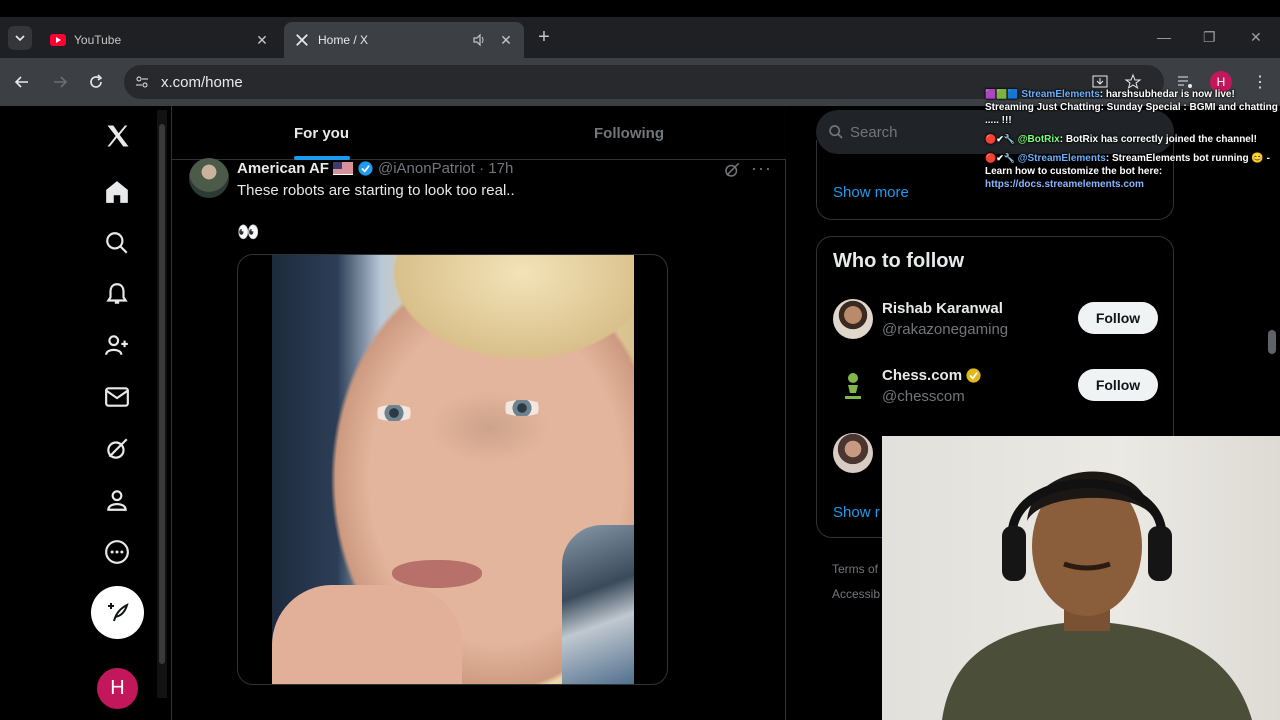 The width and height of the screenshot is (1280, 720). I want to click on tweet-handle-time: @iAnonPatriot · 17h, so click(445, 168).